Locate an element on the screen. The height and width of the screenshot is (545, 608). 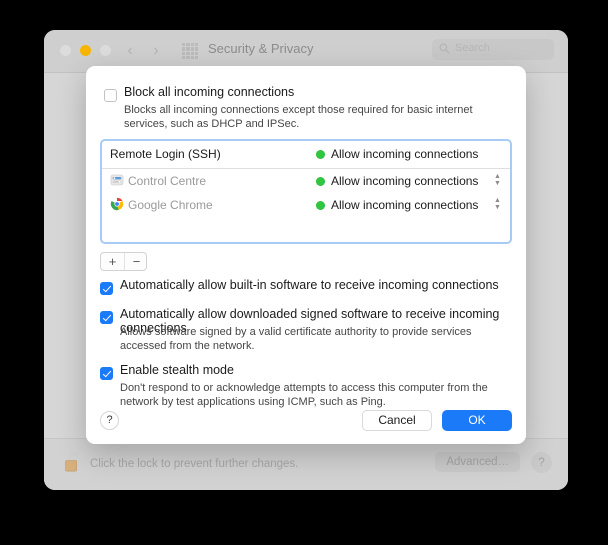
zoom-window-button is located at coordinates (105, 50).